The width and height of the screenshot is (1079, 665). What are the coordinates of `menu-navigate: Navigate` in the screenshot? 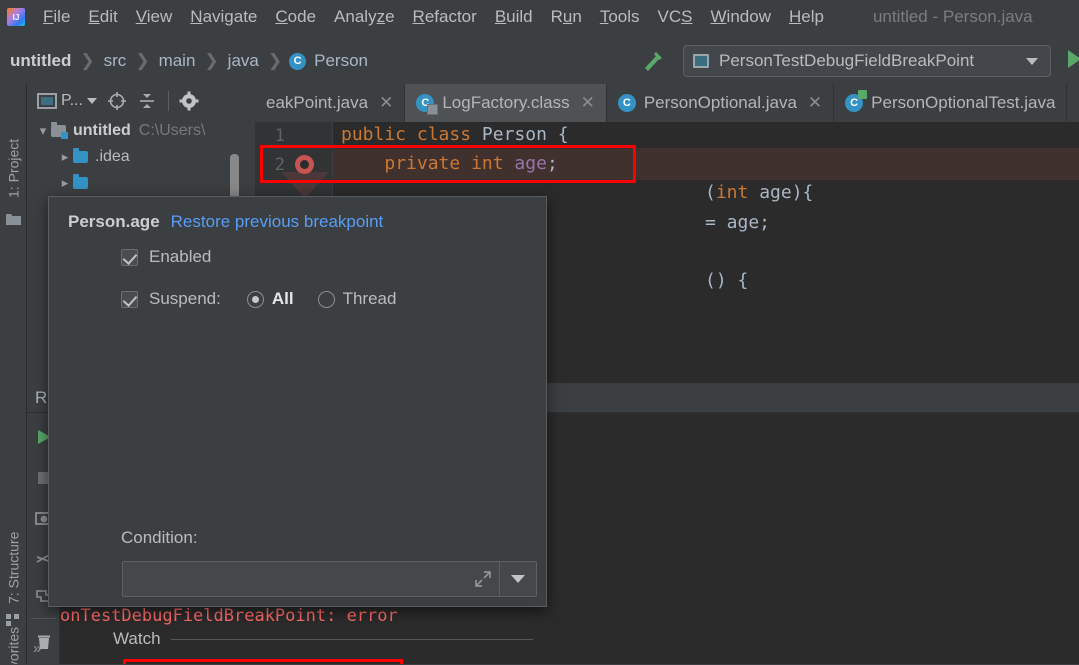 It's located at (223, 17).